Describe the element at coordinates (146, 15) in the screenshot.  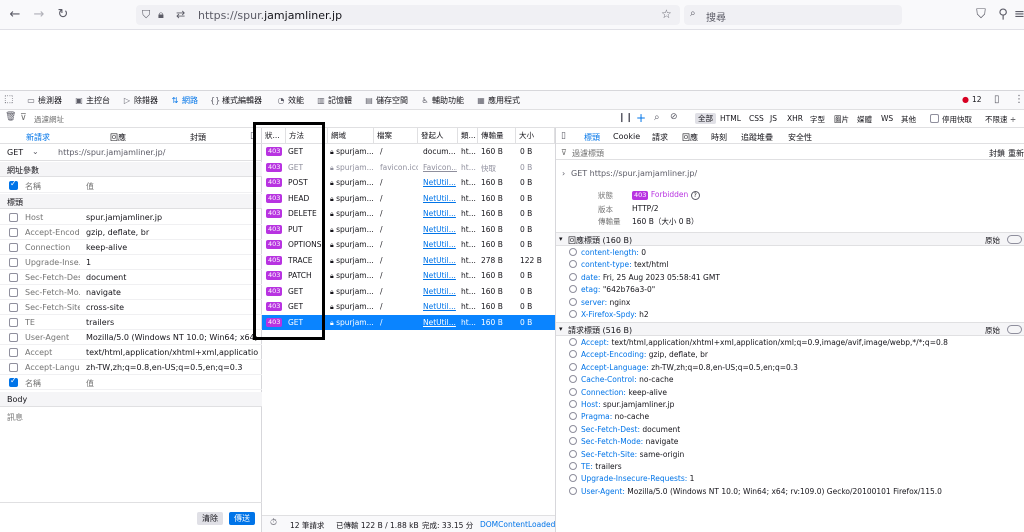
I see `shield-icon: ⛉` at that location.